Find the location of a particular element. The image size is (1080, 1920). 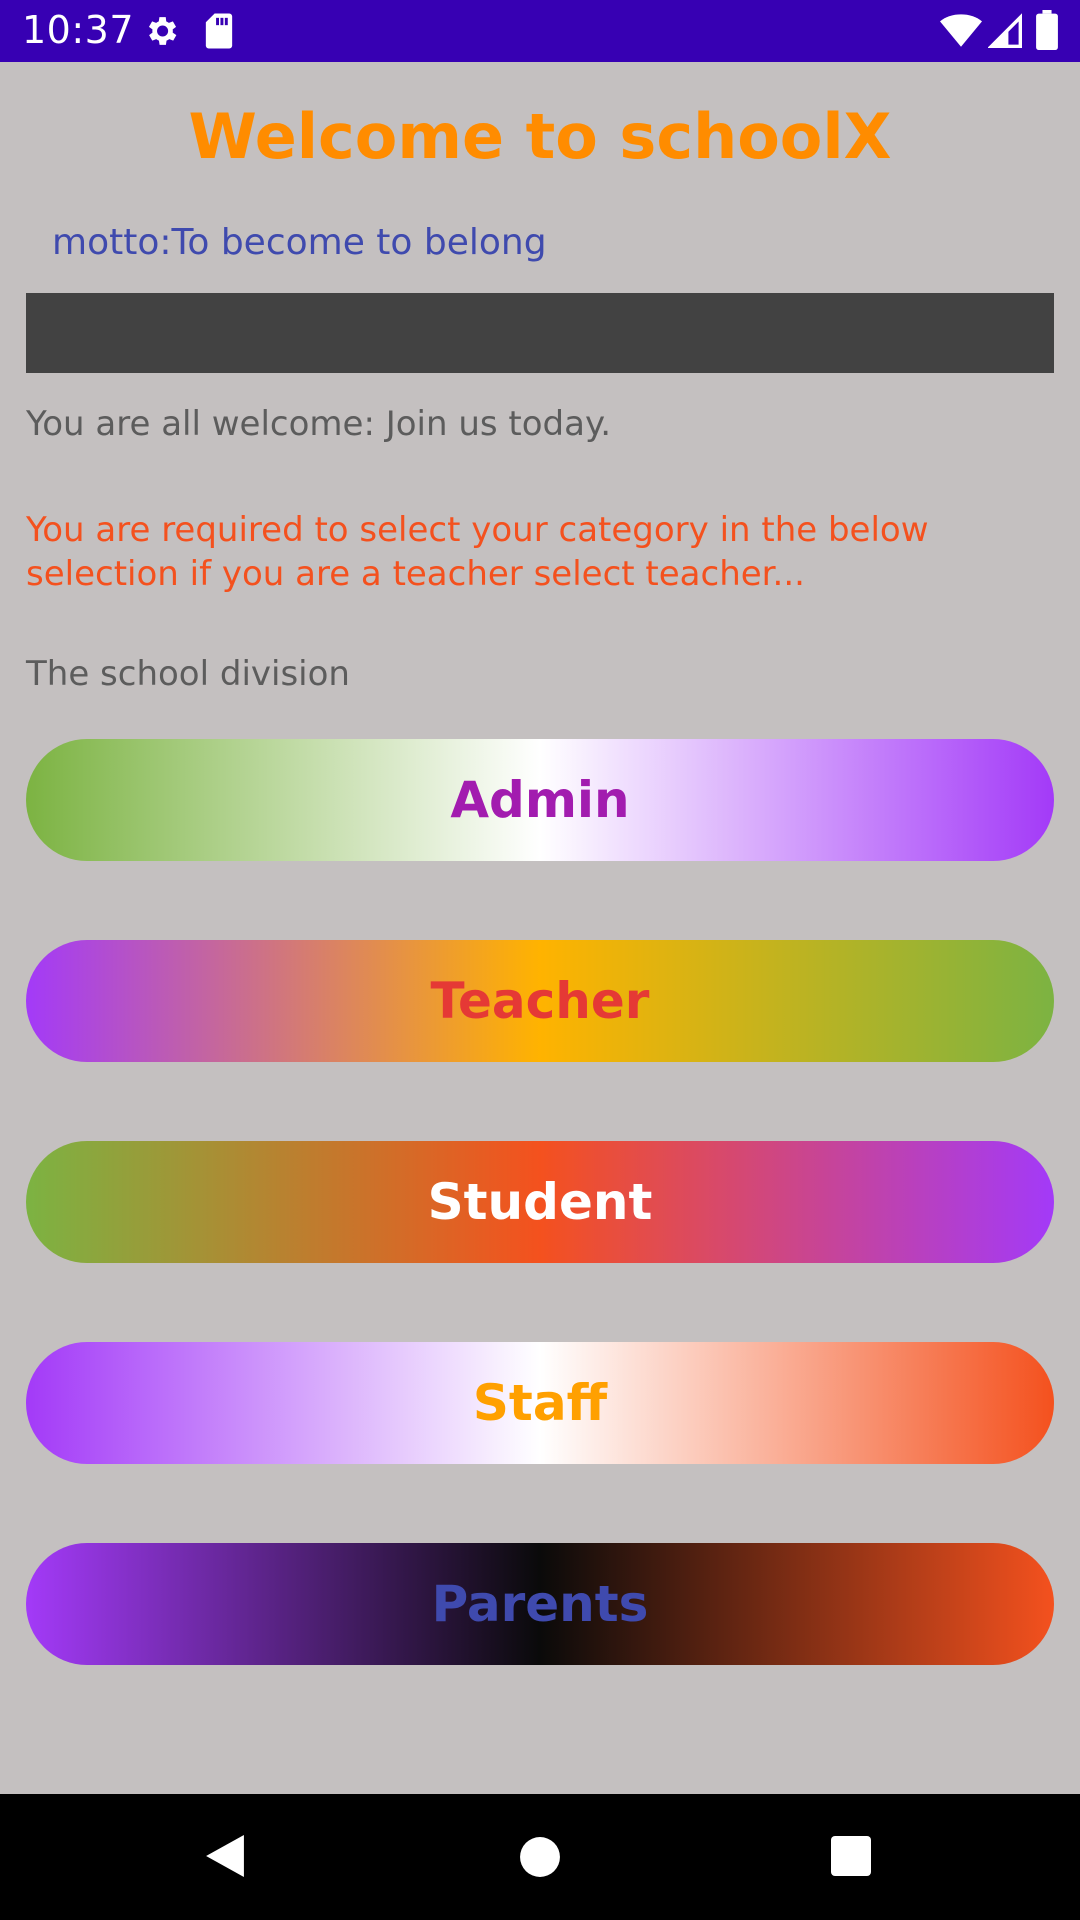

signal-icon is located at coordinates (1005, 30).